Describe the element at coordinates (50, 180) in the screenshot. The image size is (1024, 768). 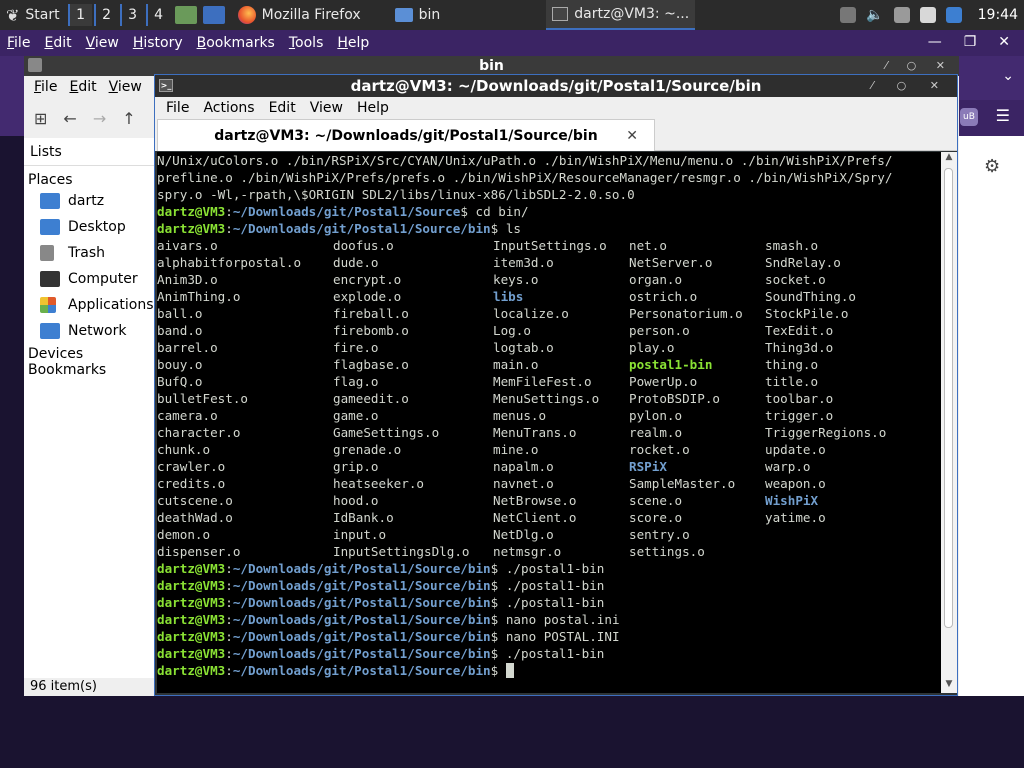
I see `places-header: Places` at that location.